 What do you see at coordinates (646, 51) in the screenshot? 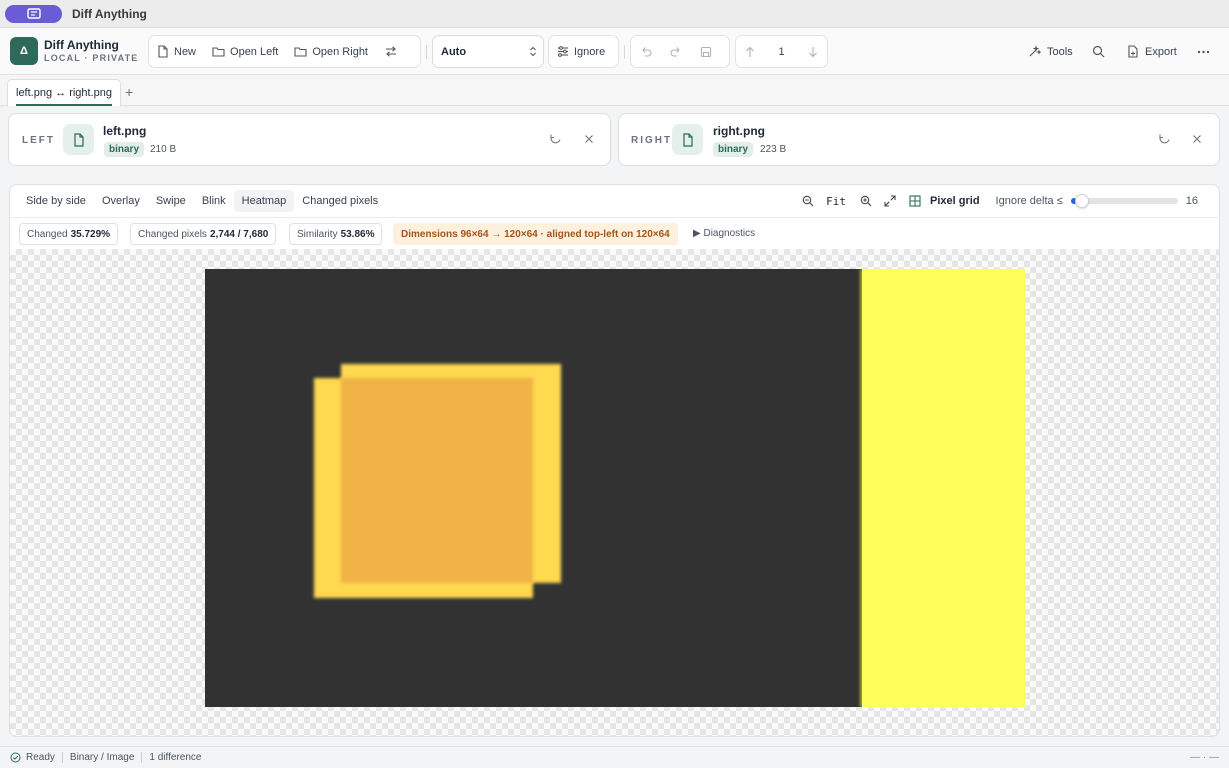
I see `undo-button` at bounding box center [646, 51].